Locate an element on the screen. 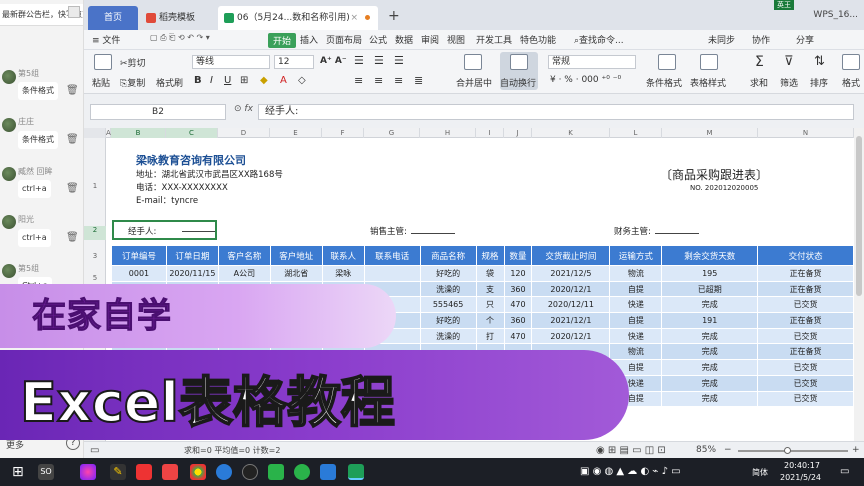  spreadsheet-taskbar-icon is located at coordinates (356, 472).